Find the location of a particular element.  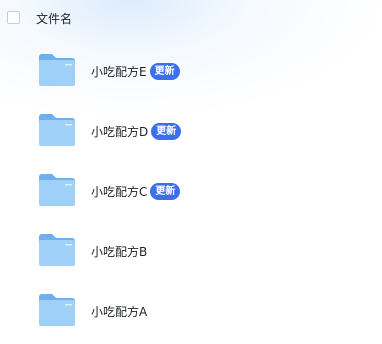

file-name: 小吃配方C 更新 is located at coordinates (136, 192).